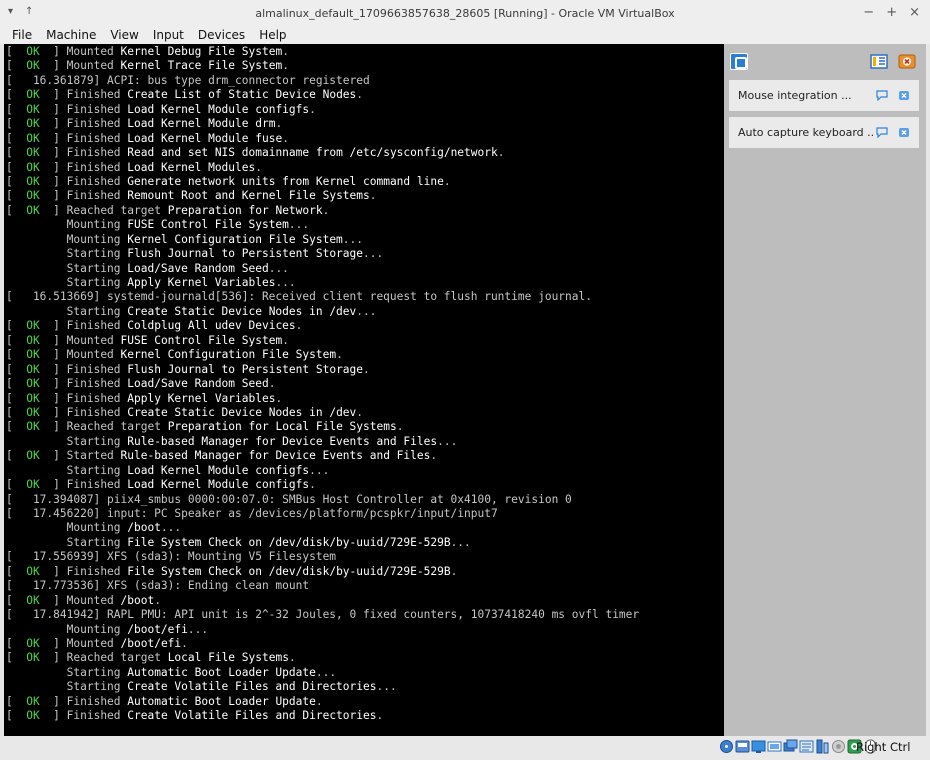  What do you see at coordinates (365, 384) in the screenshot?
I see `console-line: [ OK ] Finished Load/Save Random Seed.` at bounding box center [365, 384].